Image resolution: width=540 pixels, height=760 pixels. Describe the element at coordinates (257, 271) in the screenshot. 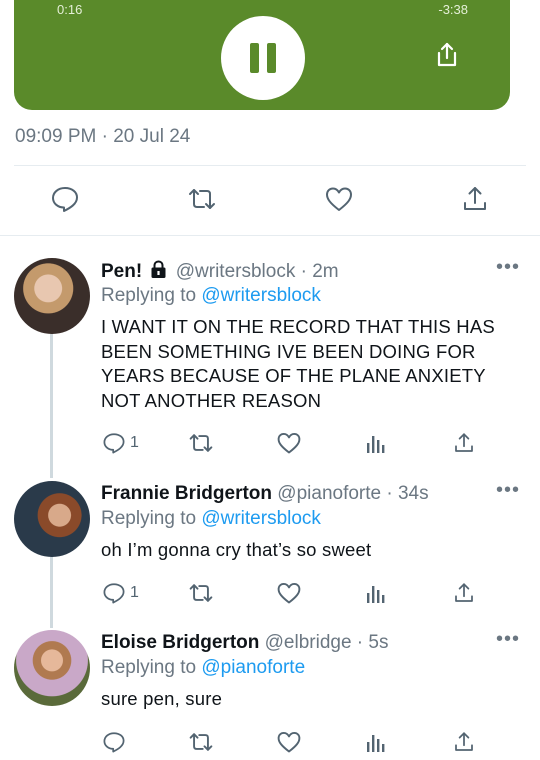

I see `handle-and-time: @writersblock · 2m` at that location.